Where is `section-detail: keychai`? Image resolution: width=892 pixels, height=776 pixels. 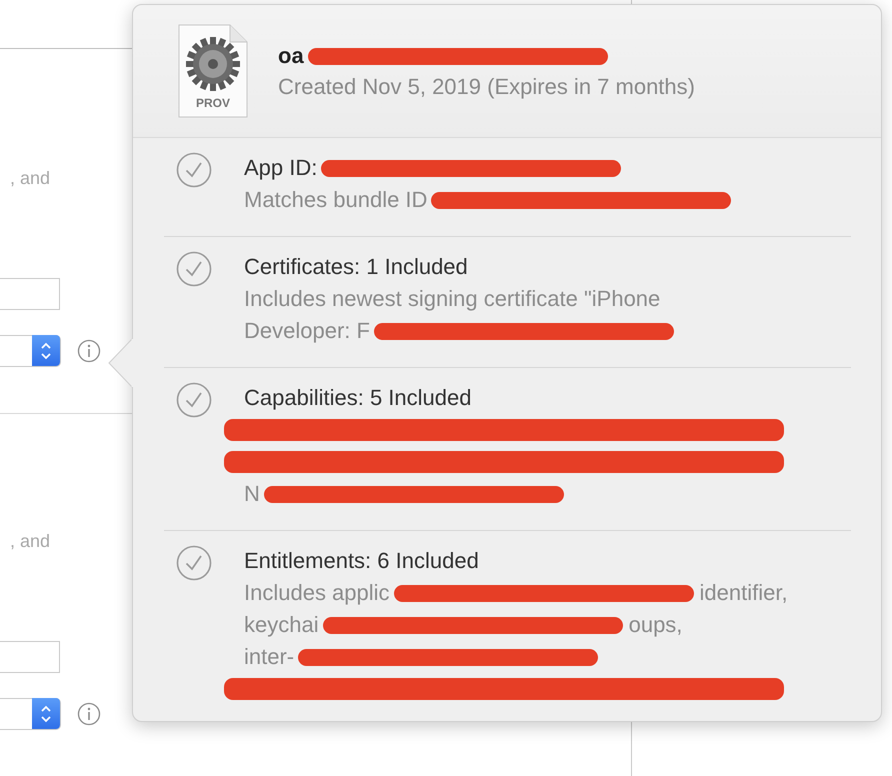 section-detail: keychai is located at coordinates (281, 625).